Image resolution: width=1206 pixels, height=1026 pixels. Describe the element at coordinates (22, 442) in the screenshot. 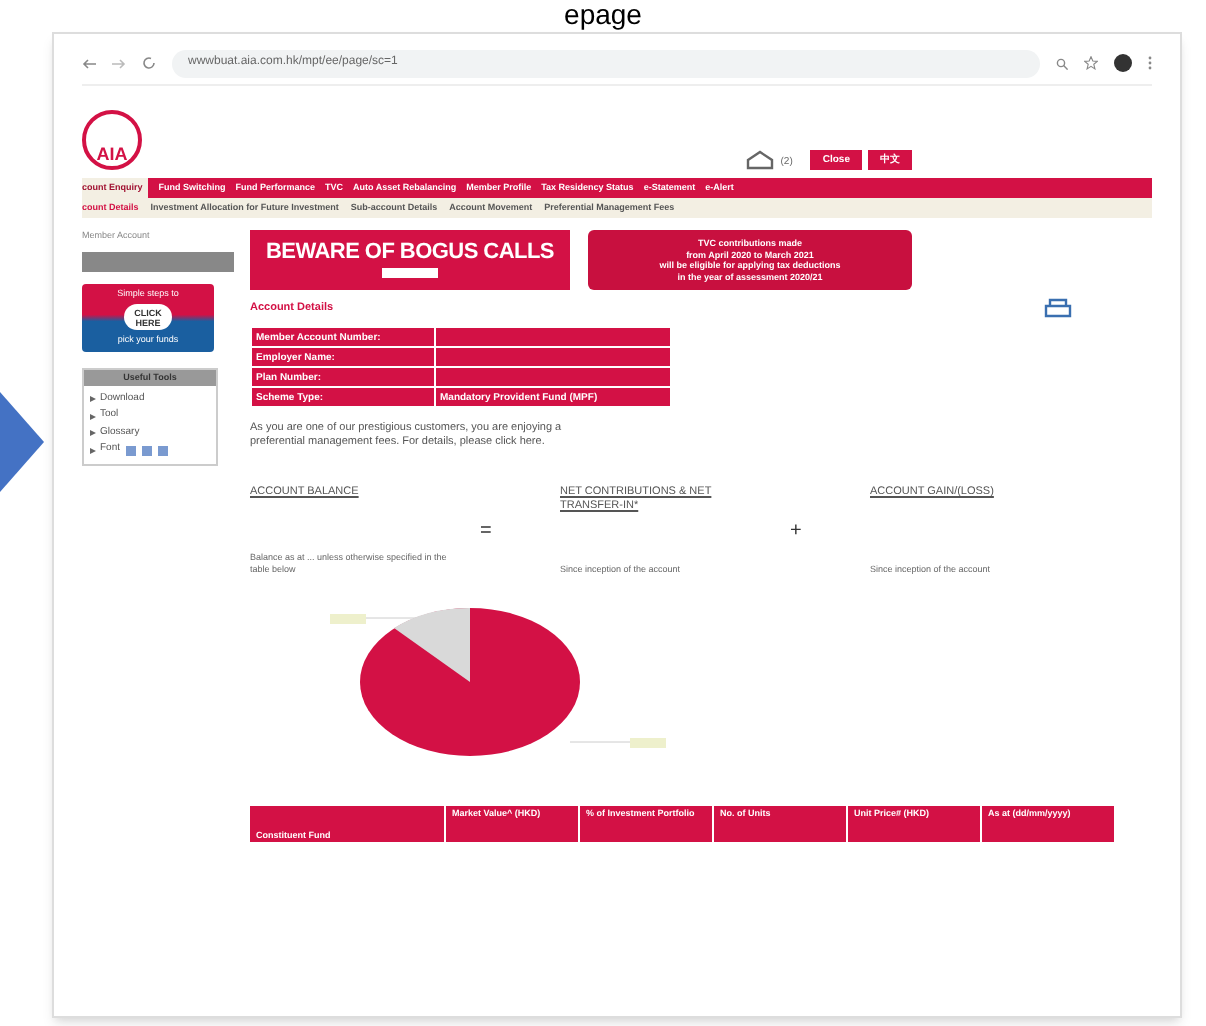

I see `arrow-icon` at that location.